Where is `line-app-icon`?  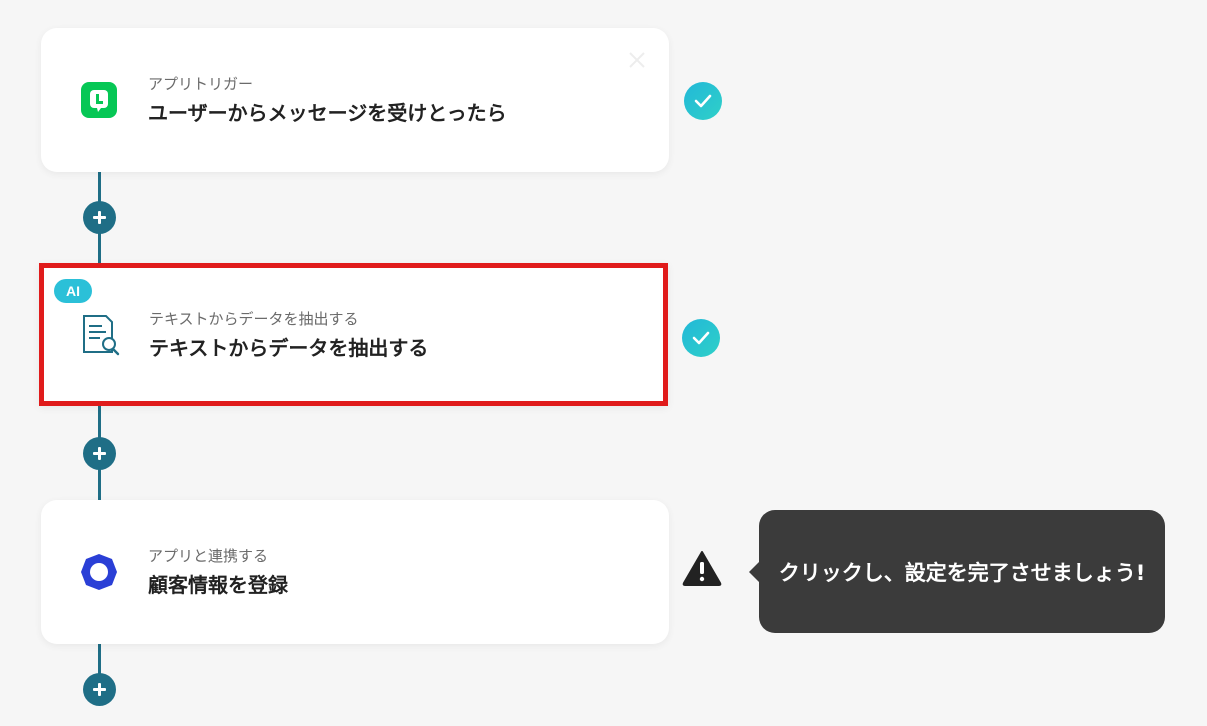 line-app-icon is located at coordinates (99, 100).